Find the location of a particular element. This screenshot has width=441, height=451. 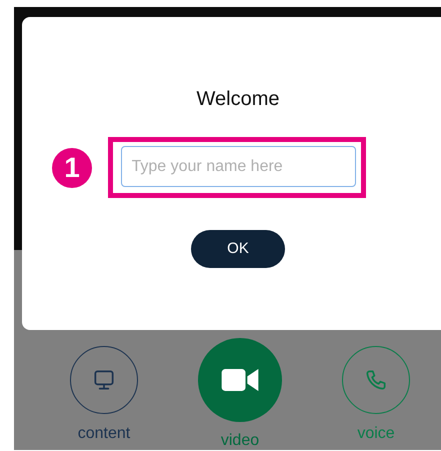

content-button is located at coordinates (104, 380).